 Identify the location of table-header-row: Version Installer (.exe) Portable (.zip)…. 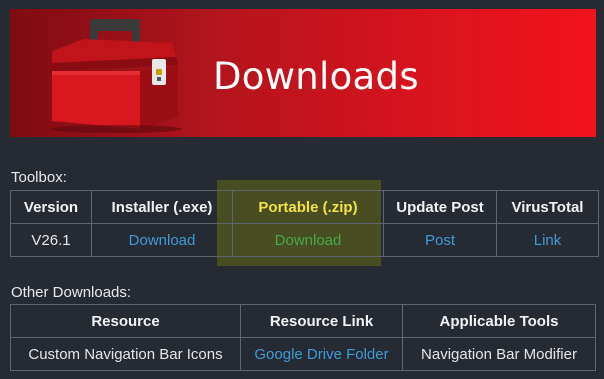
(304, 207).